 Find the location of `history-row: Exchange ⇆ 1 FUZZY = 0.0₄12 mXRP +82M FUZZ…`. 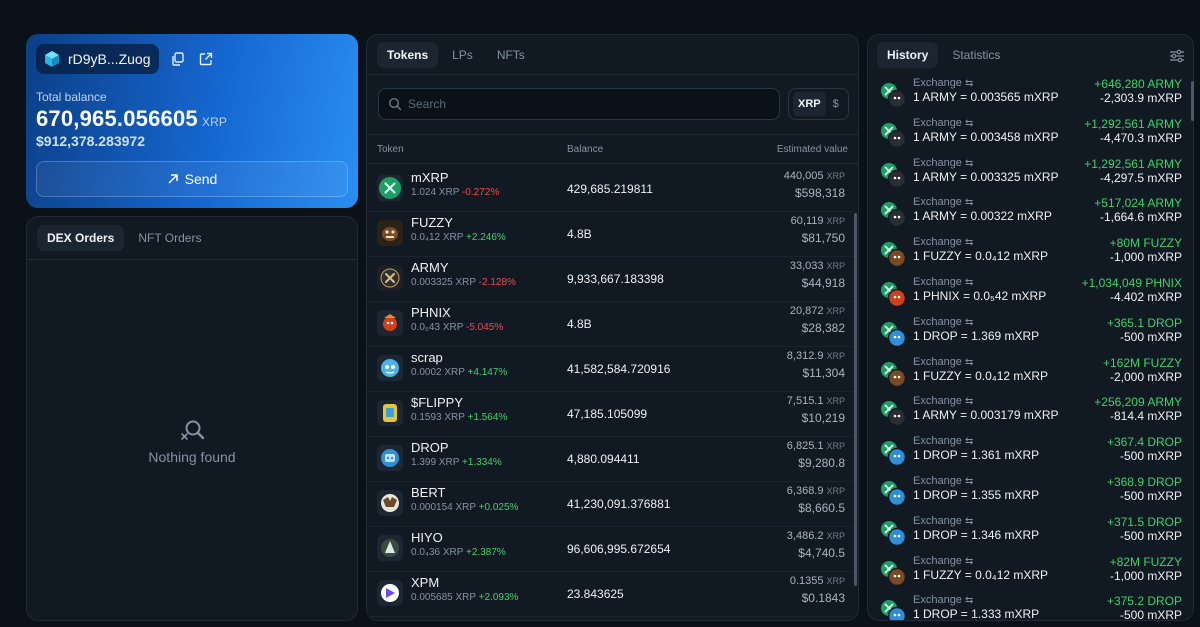

history-row: Exchange ⇆ 1 FUZZY = 0.0₄12 mXRP +82M FUZZ… is located at coordinates (1028, 575).